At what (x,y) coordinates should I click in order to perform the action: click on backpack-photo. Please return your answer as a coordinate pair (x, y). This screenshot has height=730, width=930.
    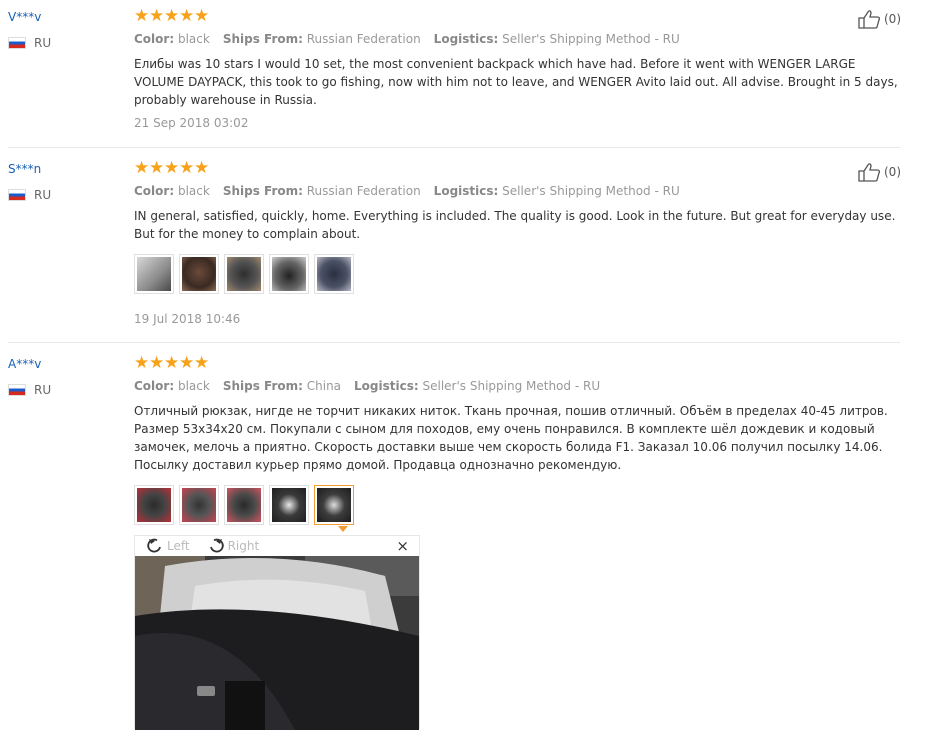
    Looking at the image, I should click on (277, 643).